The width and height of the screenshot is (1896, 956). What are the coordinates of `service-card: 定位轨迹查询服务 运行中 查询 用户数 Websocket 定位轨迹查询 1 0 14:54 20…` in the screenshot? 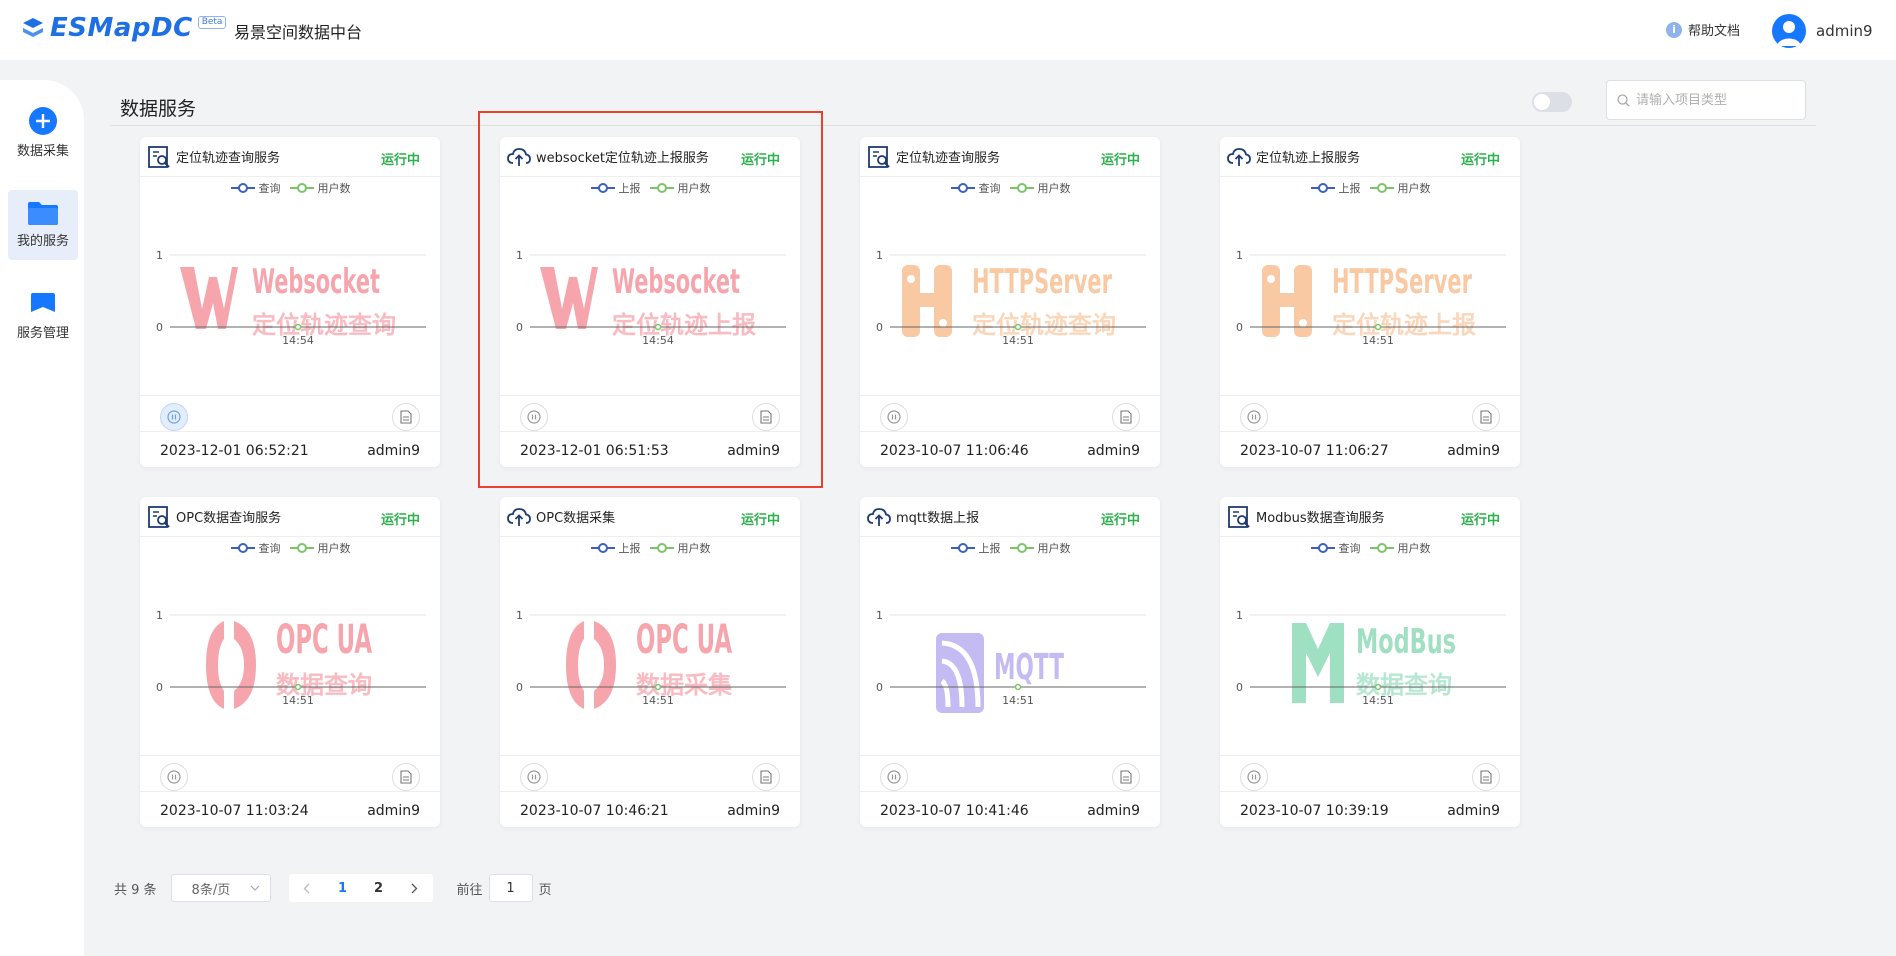 It's located at (290, 302).